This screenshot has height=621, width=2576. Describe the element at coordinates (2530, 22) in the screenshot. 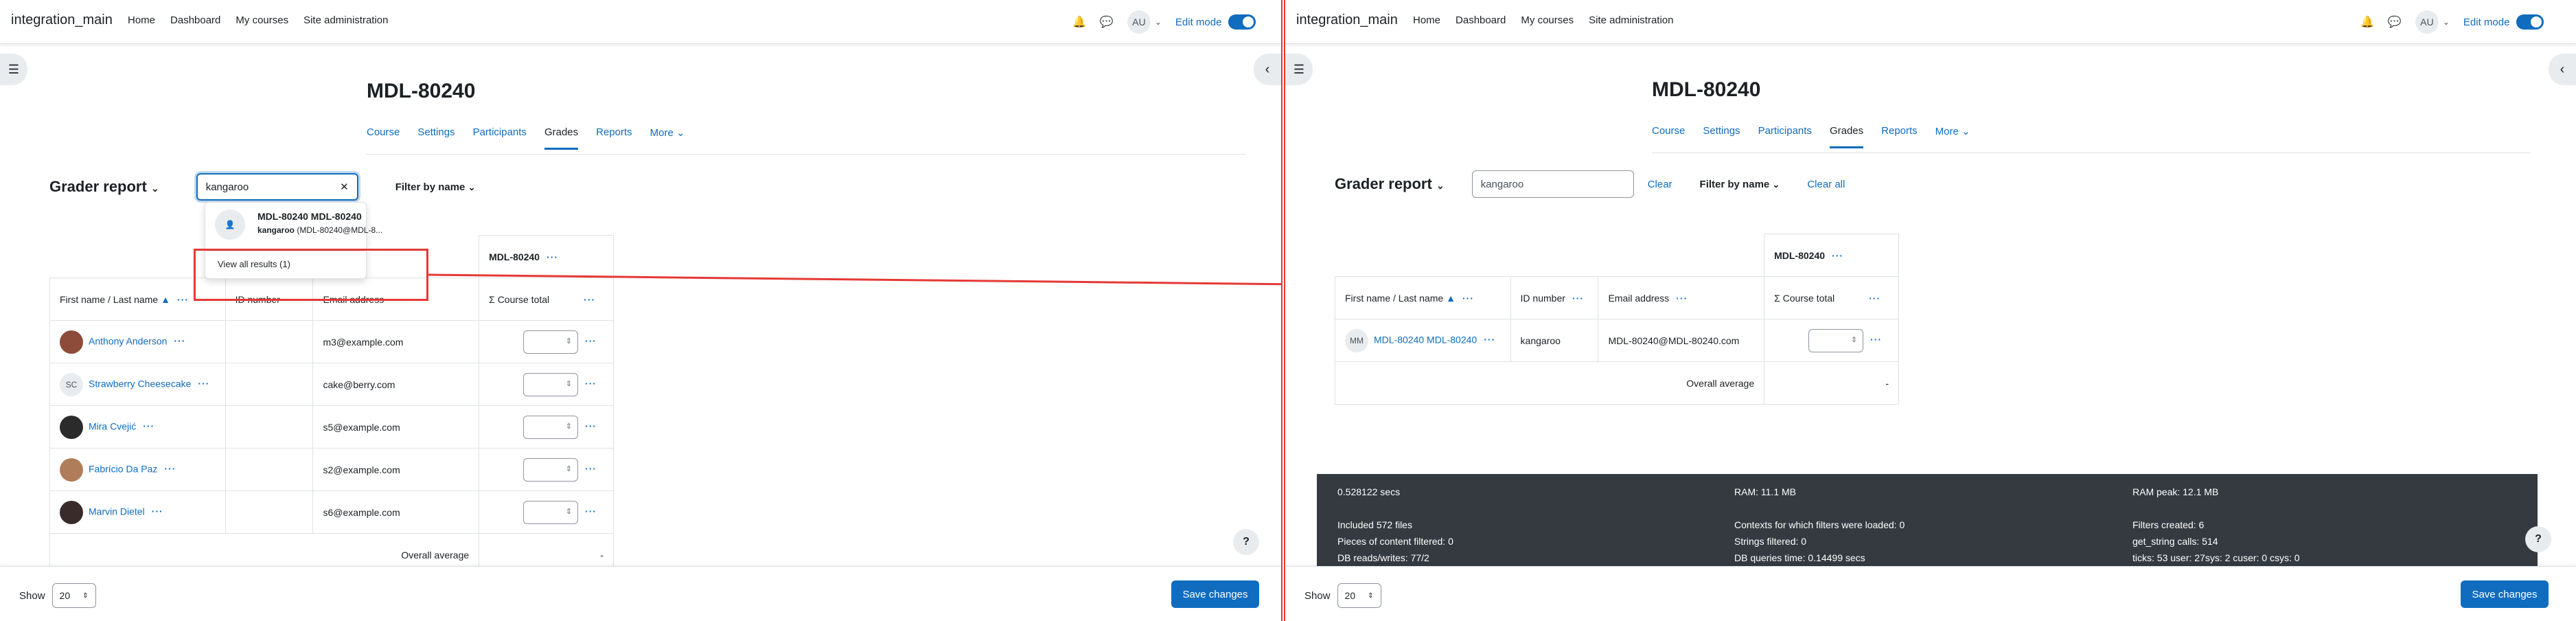

I see `toggle-switch-icon` at that location.